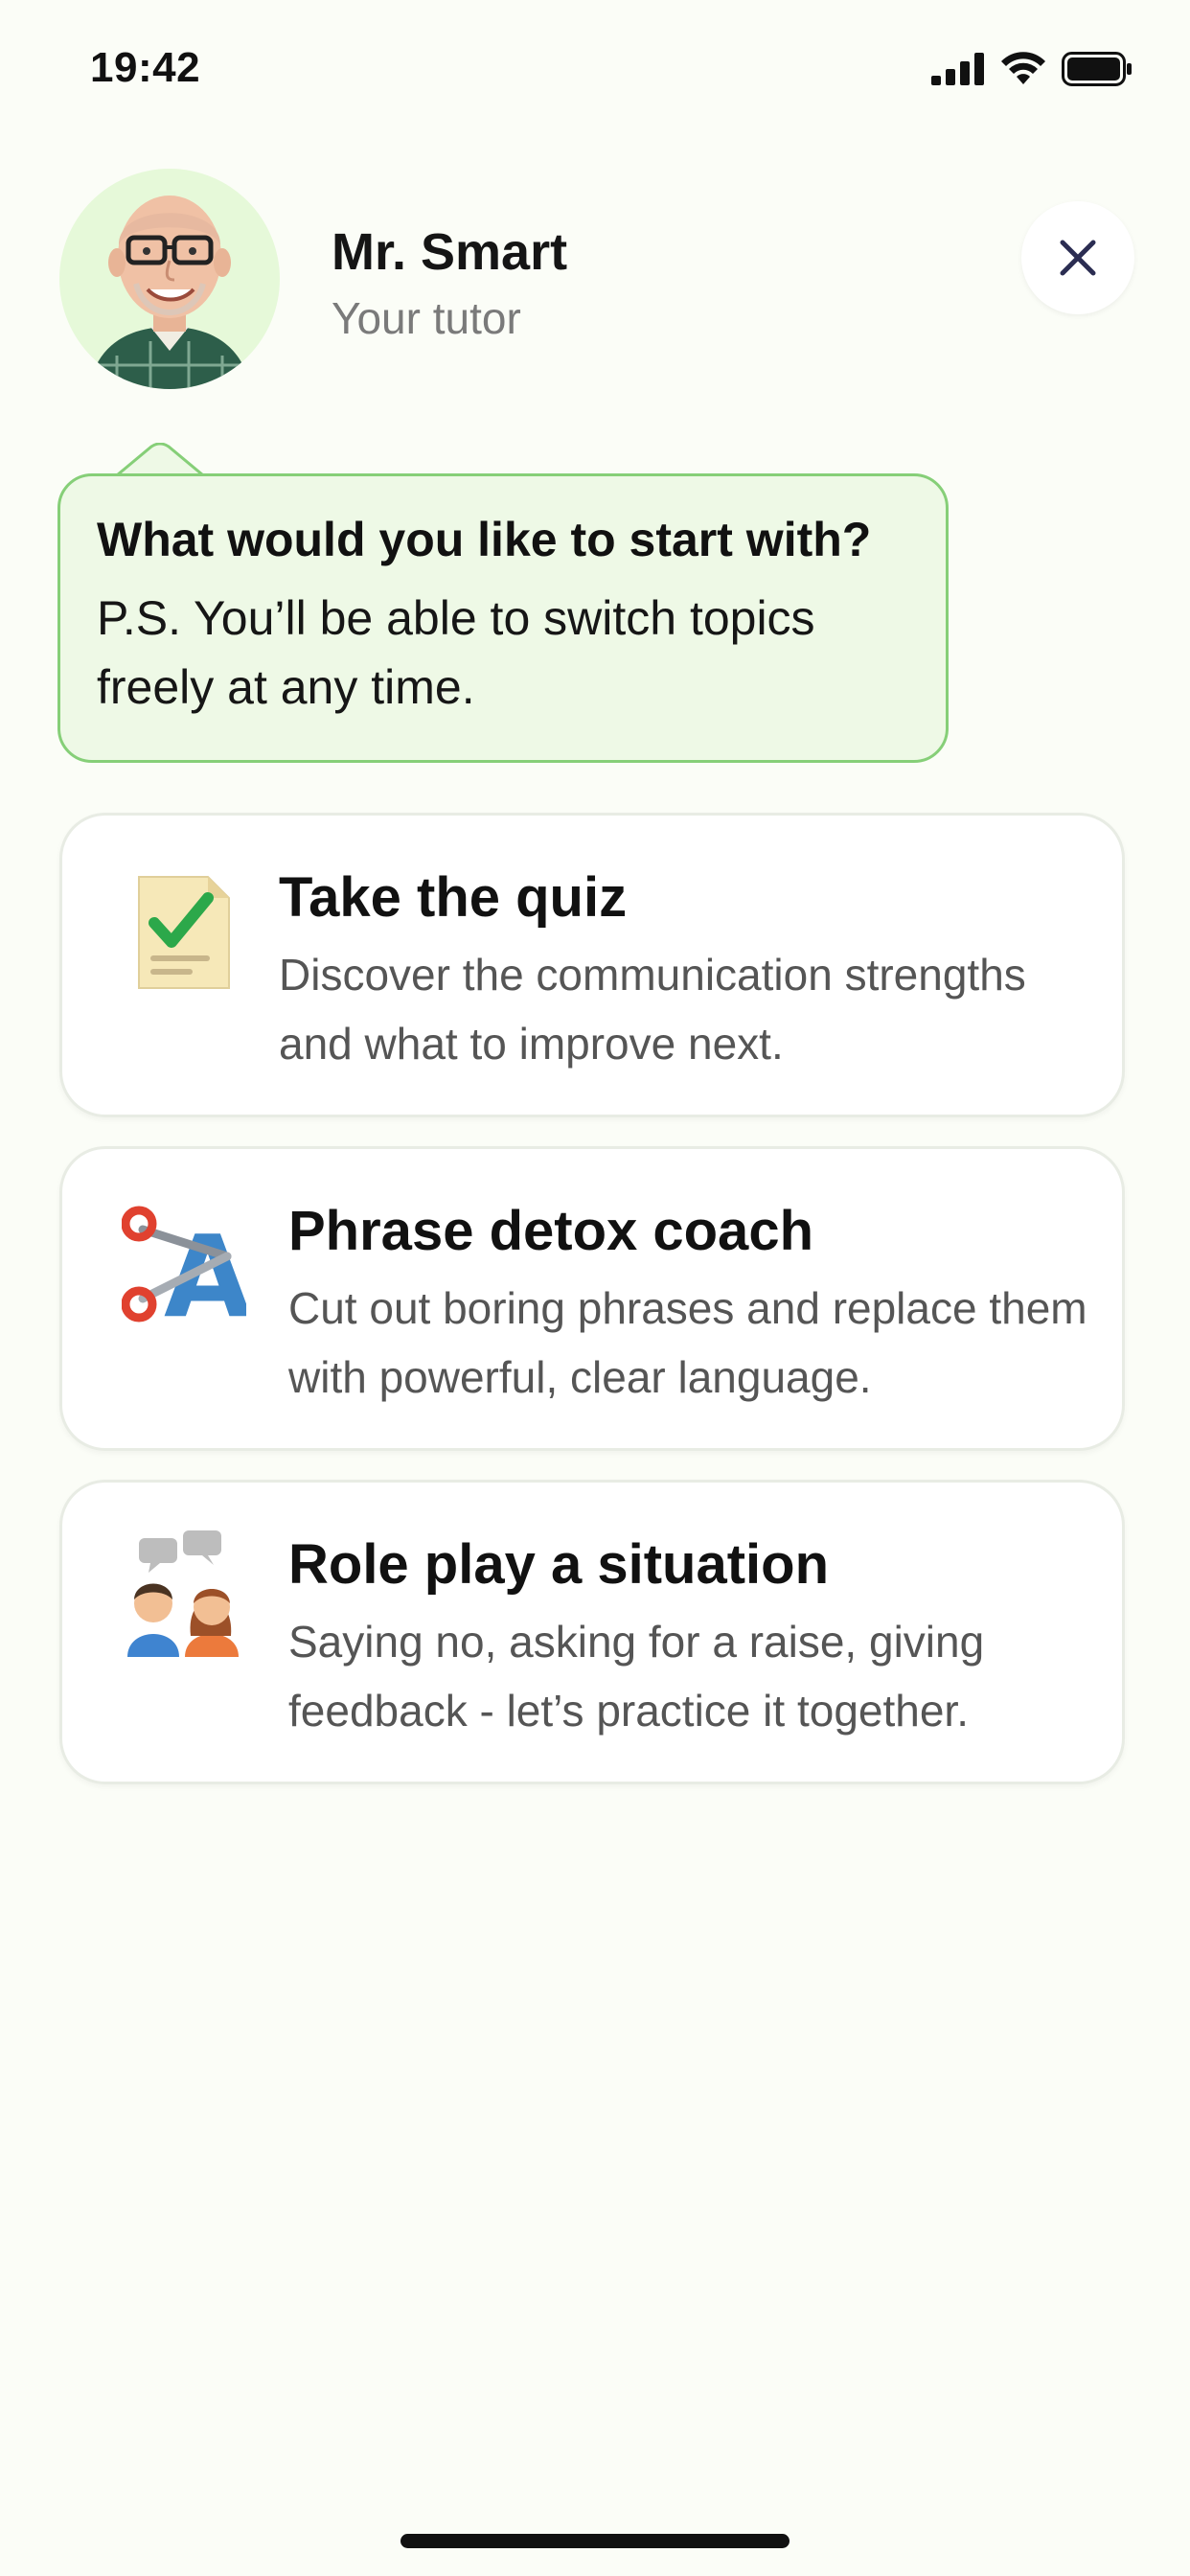  Describe the element at coordinates (160, 460) in the screenshot. I see `bubble-tail` at that location.